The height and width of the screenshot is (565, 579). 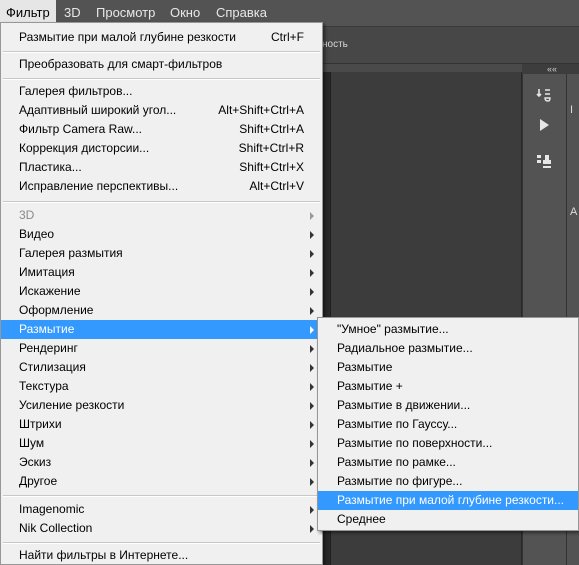 What do you see at coordinates (44, 386) in the screenshot?
I see `menu-item-label: Текстура` at bounding box center [44, 386].